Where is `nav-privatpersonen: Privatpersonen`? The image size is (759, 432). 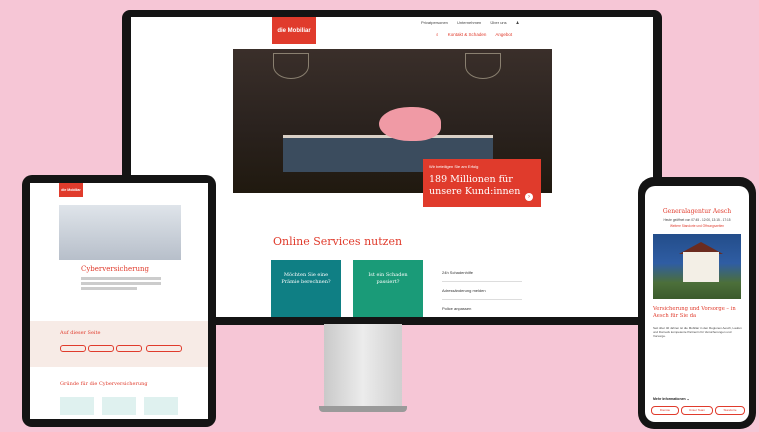 nav-privatpersonen: Privatpersonen is located at coordinates (434, 22).